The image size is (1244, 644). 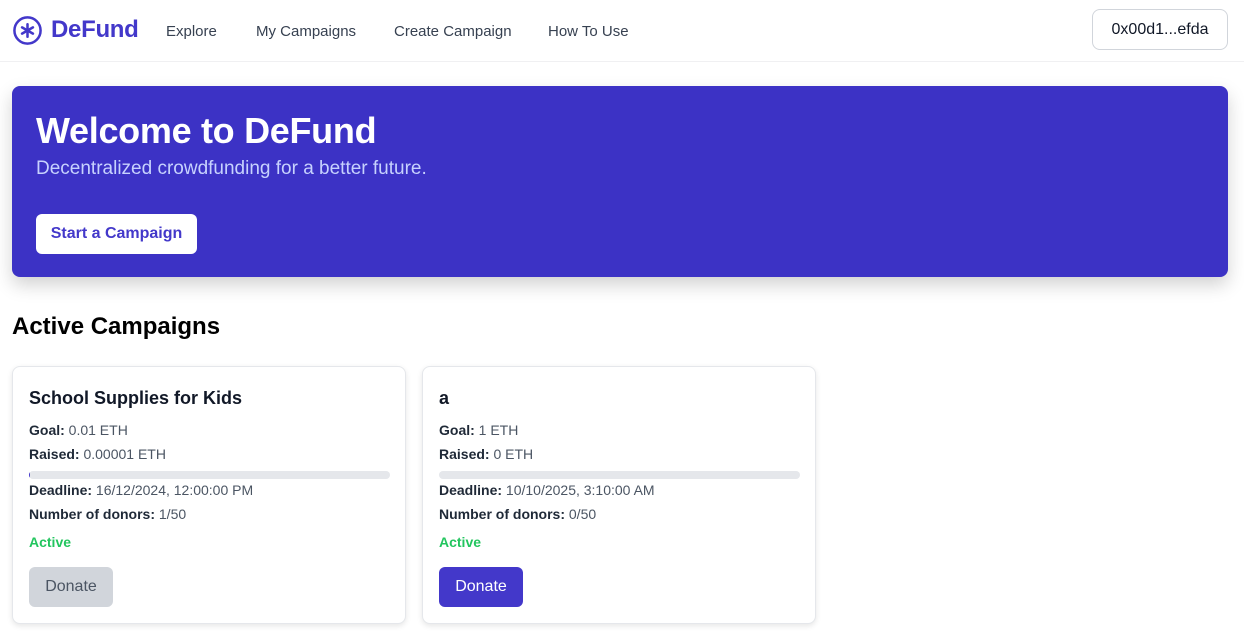 What do you see at coordinates (513, 454) in the screenshot?
I see `raised-value: 0 ETH` at bounding box center [513, 454].